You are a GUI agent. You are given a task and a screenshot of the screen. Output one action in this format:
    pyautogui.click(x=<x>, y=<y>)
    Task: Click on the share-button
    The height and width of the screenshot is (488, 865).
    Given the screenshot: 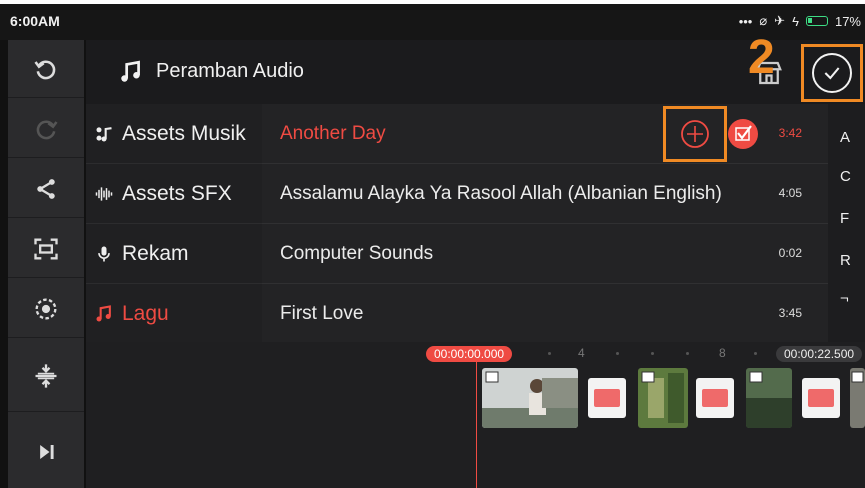 What is the action you would take?
    pyautogui.click(x=46, y=189)
    